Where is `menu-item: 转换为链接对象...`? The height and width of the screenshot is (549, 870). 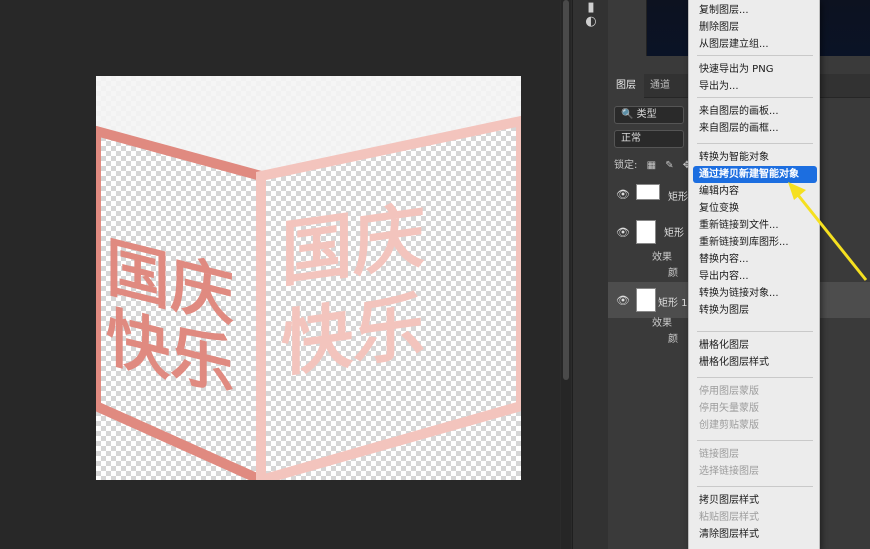 menu-item: 转换为链接对象... is located at coordinates (755, 293).